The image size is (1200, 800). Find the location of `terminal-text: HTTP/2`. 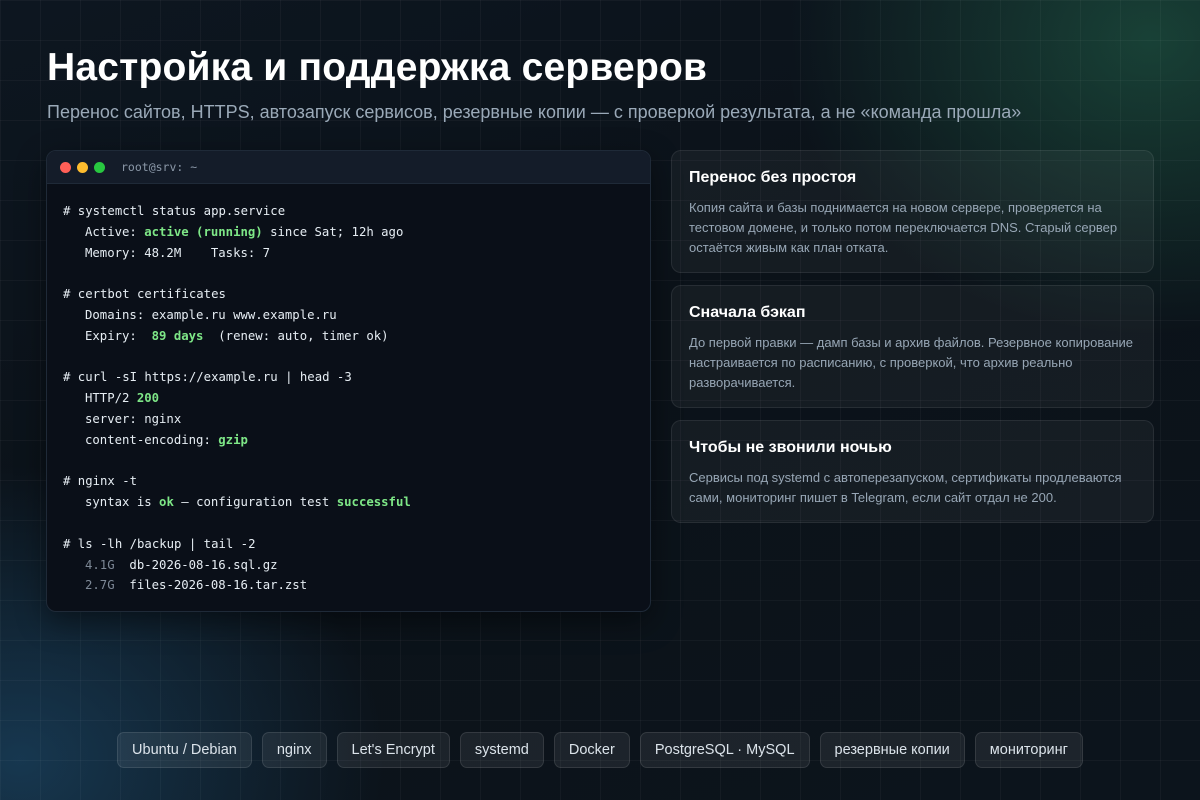

terminal-text: HTTP/2 is located at coordinates (111, 398).